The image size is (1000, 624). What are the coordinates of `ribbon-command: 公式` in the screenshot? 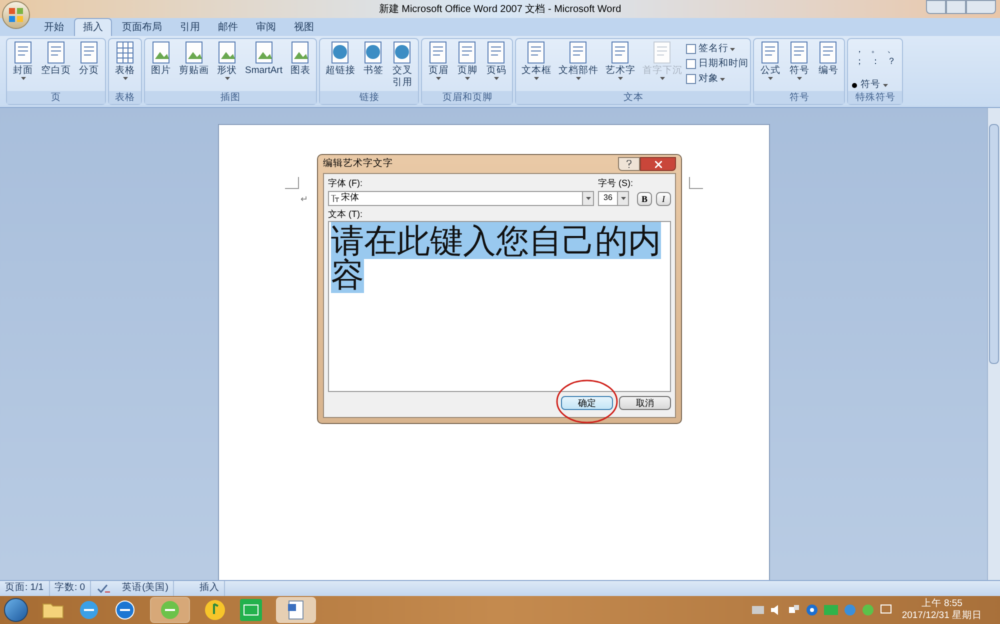 It's located at (770, 60).